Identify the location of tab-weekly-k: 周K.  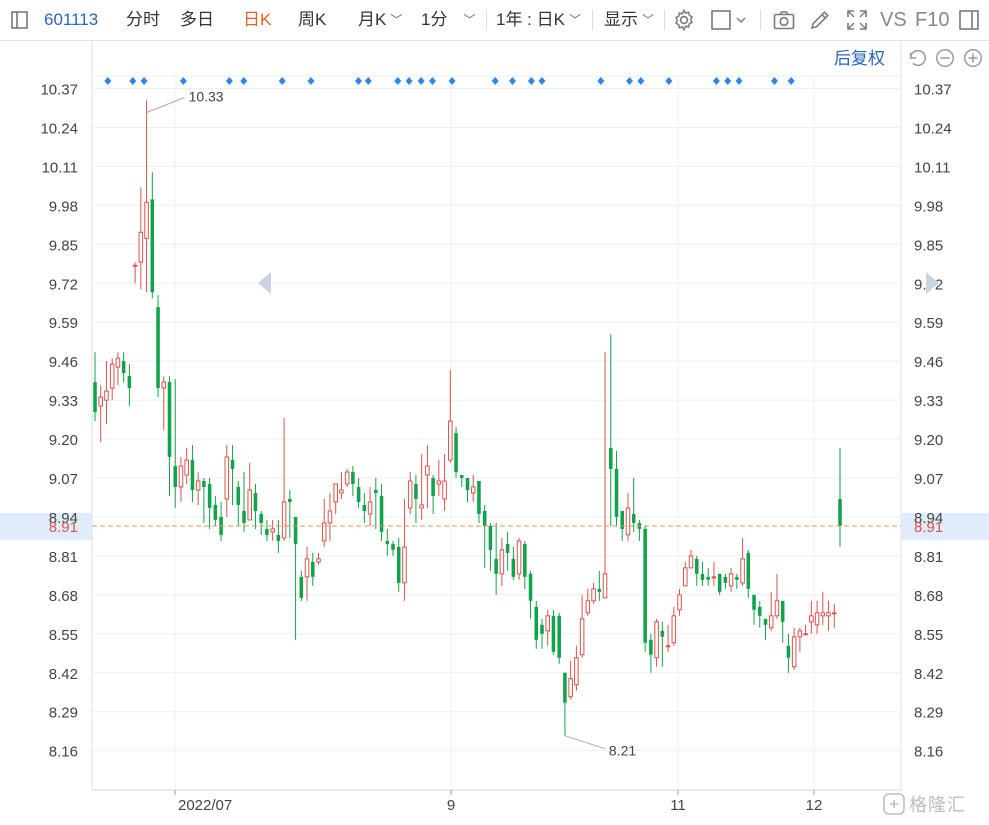
(312, 20).